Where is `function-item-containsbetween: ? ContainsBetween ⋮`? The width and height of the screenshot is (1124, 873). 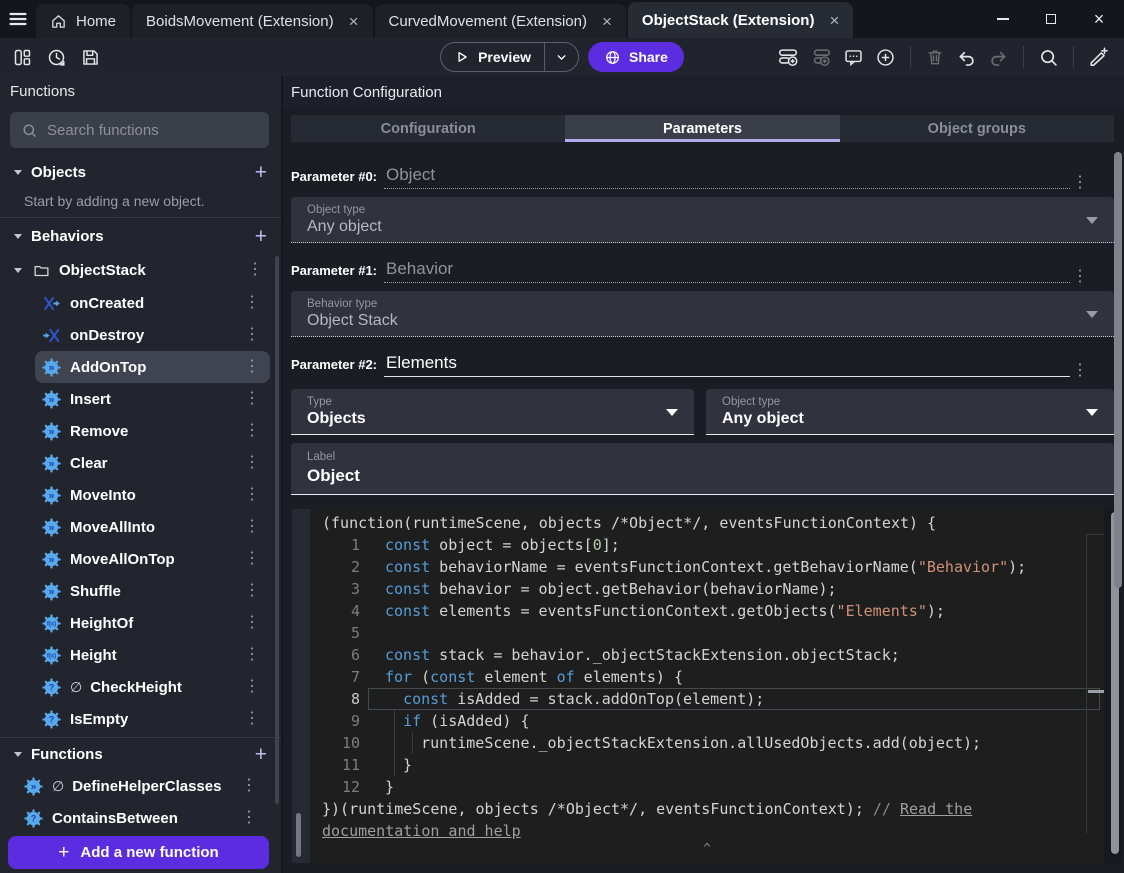 function-item-containsbetween: ? ContainsBetween ⋮ is located at coordinates (142, 818).